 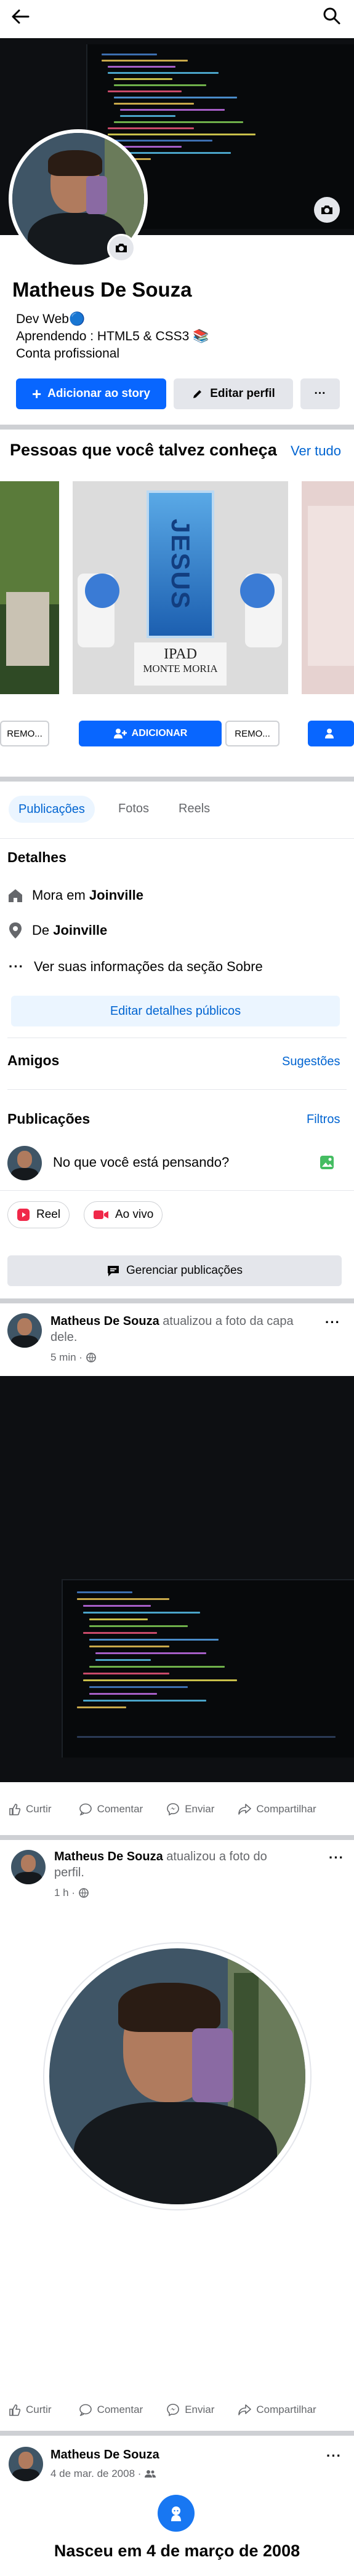 What do you see at coordinates (33, 1060) in the screenshot?
I see `friends-title: Amigos` at bounding box center [33, 1060].